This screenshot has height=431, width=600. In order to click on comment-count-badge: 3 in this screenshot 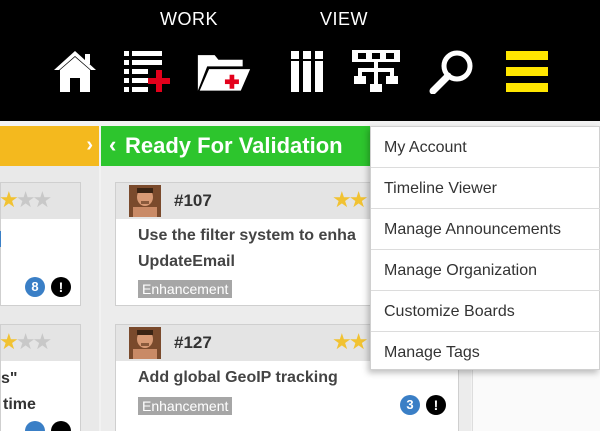, I will do `click(410, 405)`.